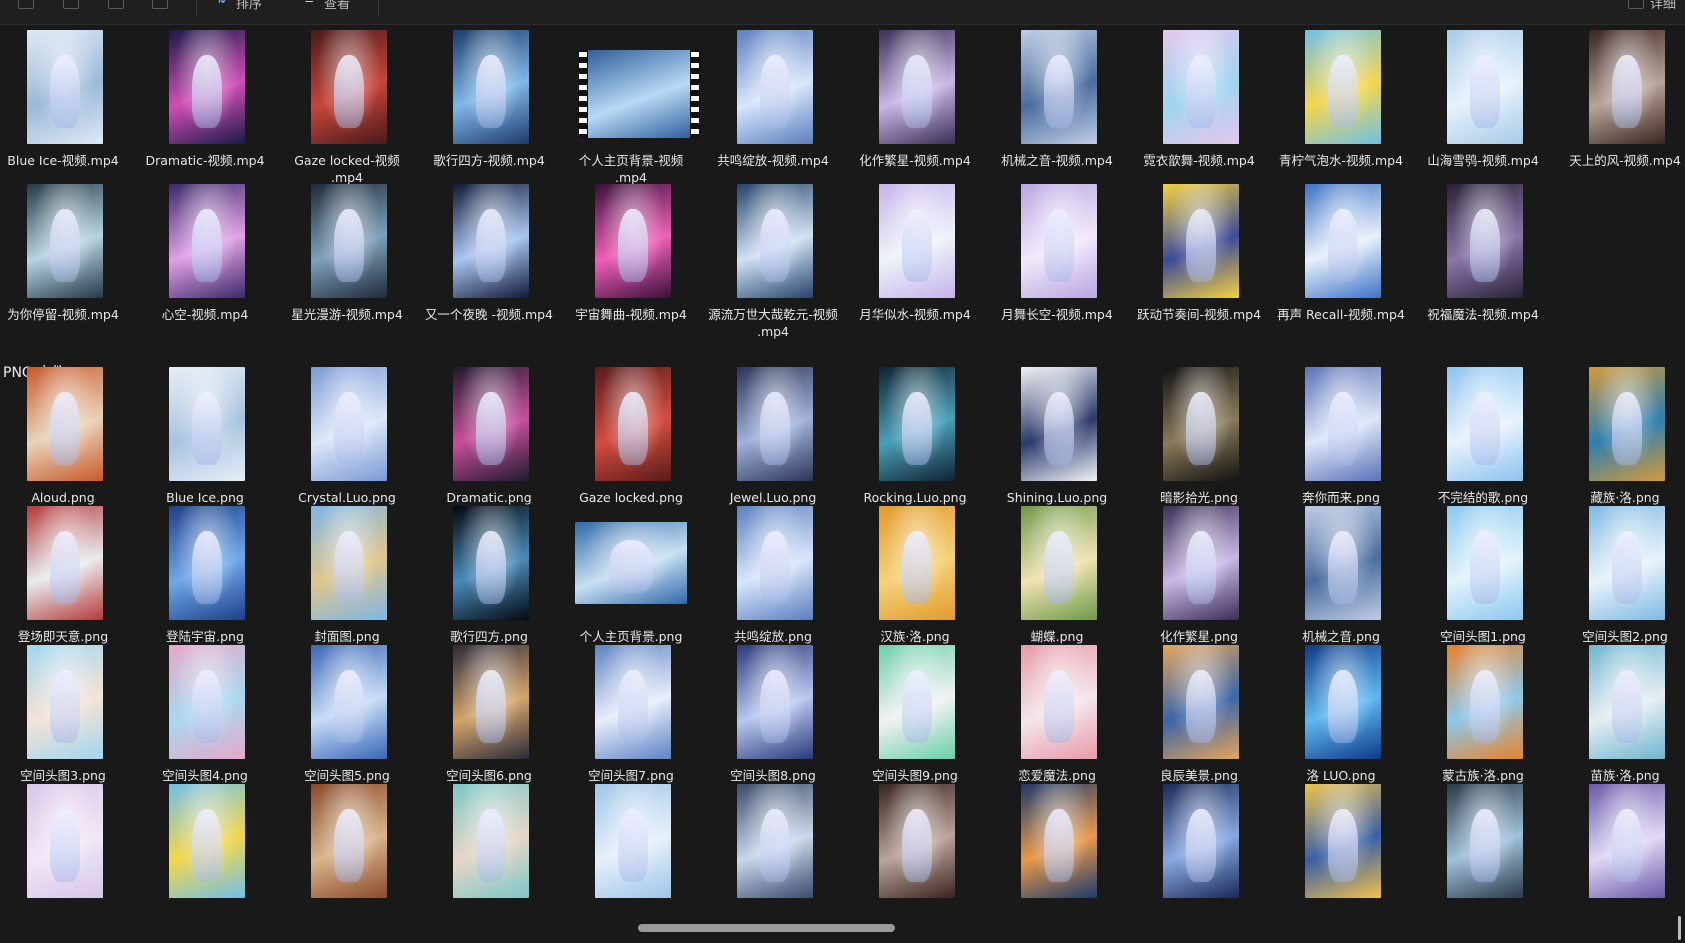 This screenshot has width=1685, height=943. Describe the element at coordinates (1341, 160) in the screenshot. I see `file-name-label: 青柠气泡水-视频.mp4` at that location.